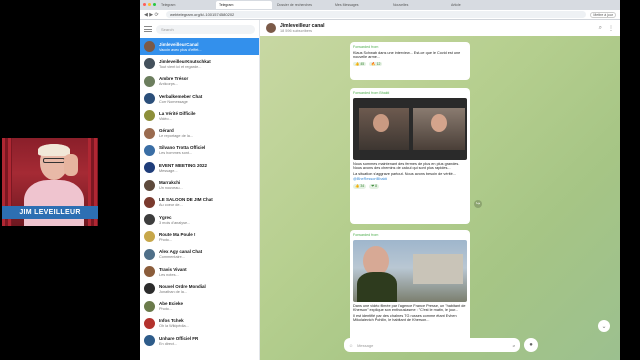 This screenshot has width=640, height=360. I want to click on browser-tab: Article, so click(476, 5).